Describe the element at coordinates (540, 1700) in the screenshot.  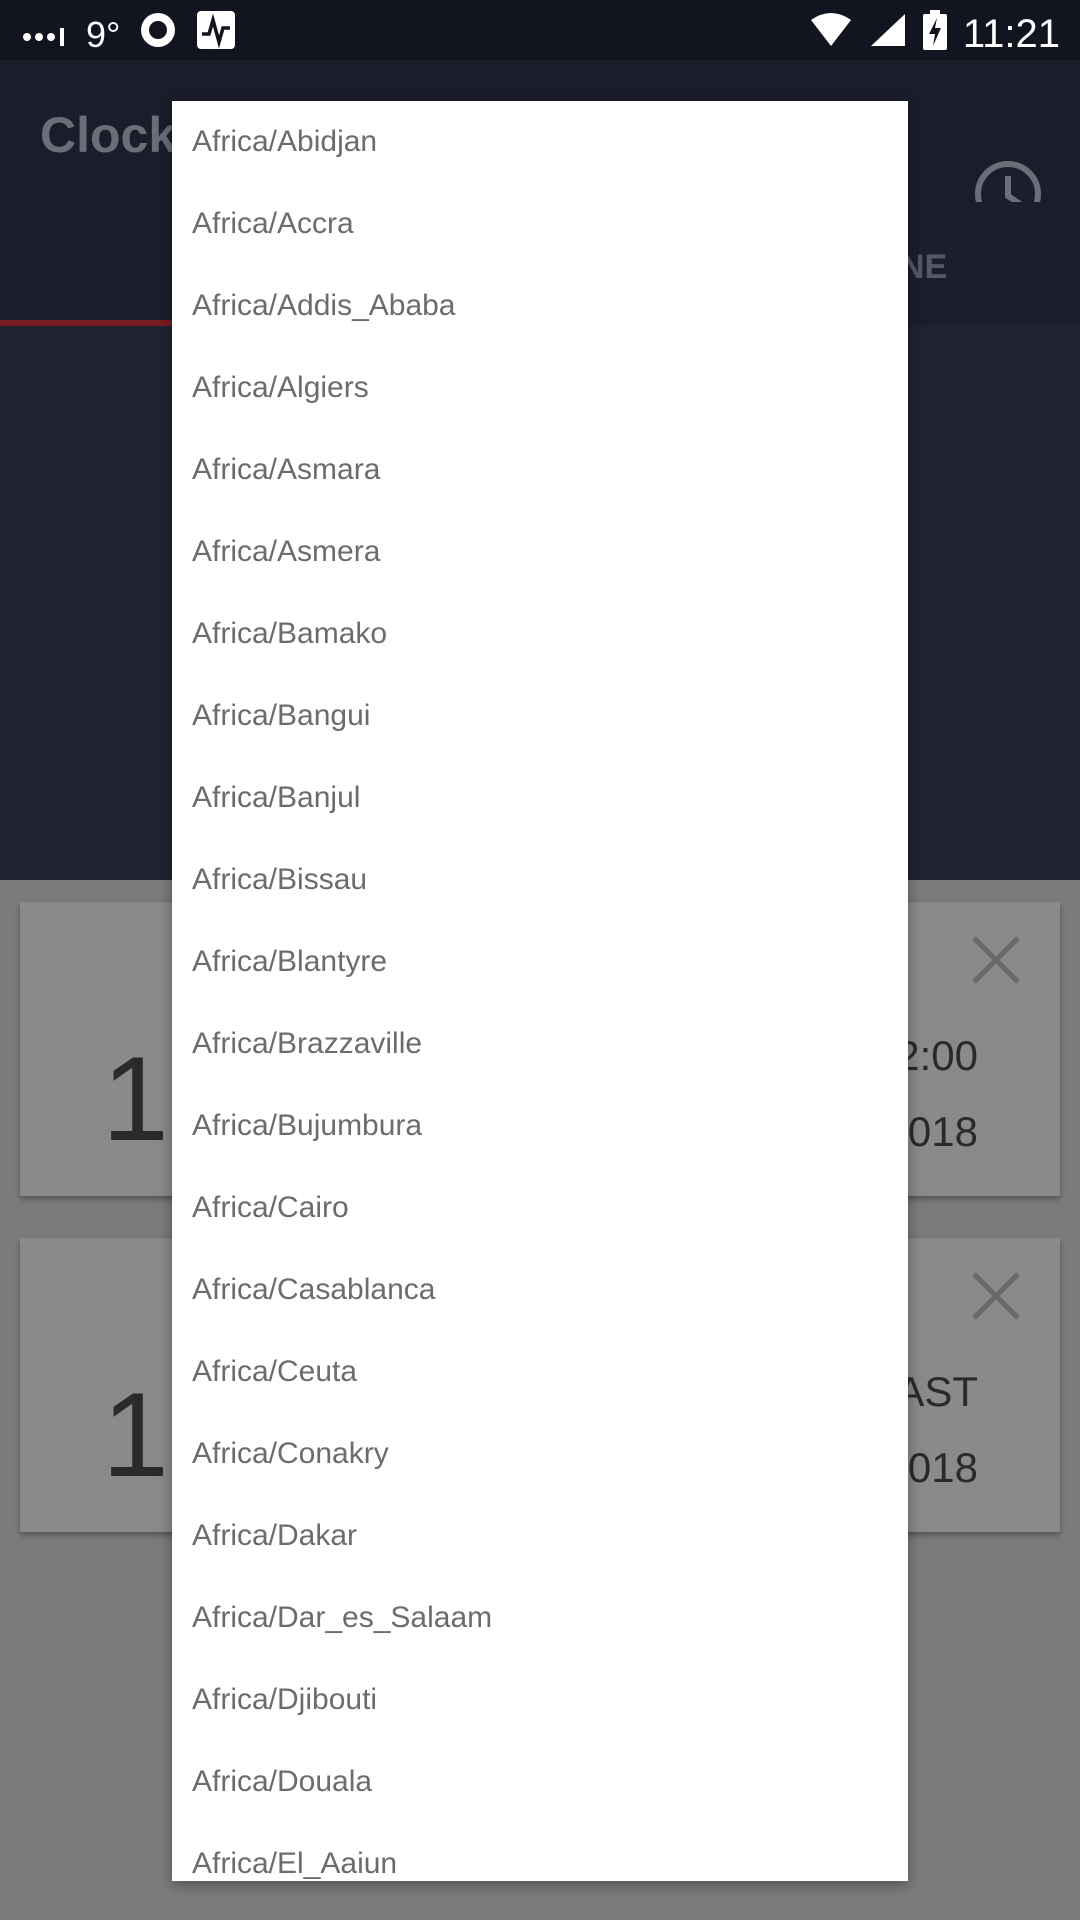
I see `timezone-option: Africa/Djibouti` at that location.